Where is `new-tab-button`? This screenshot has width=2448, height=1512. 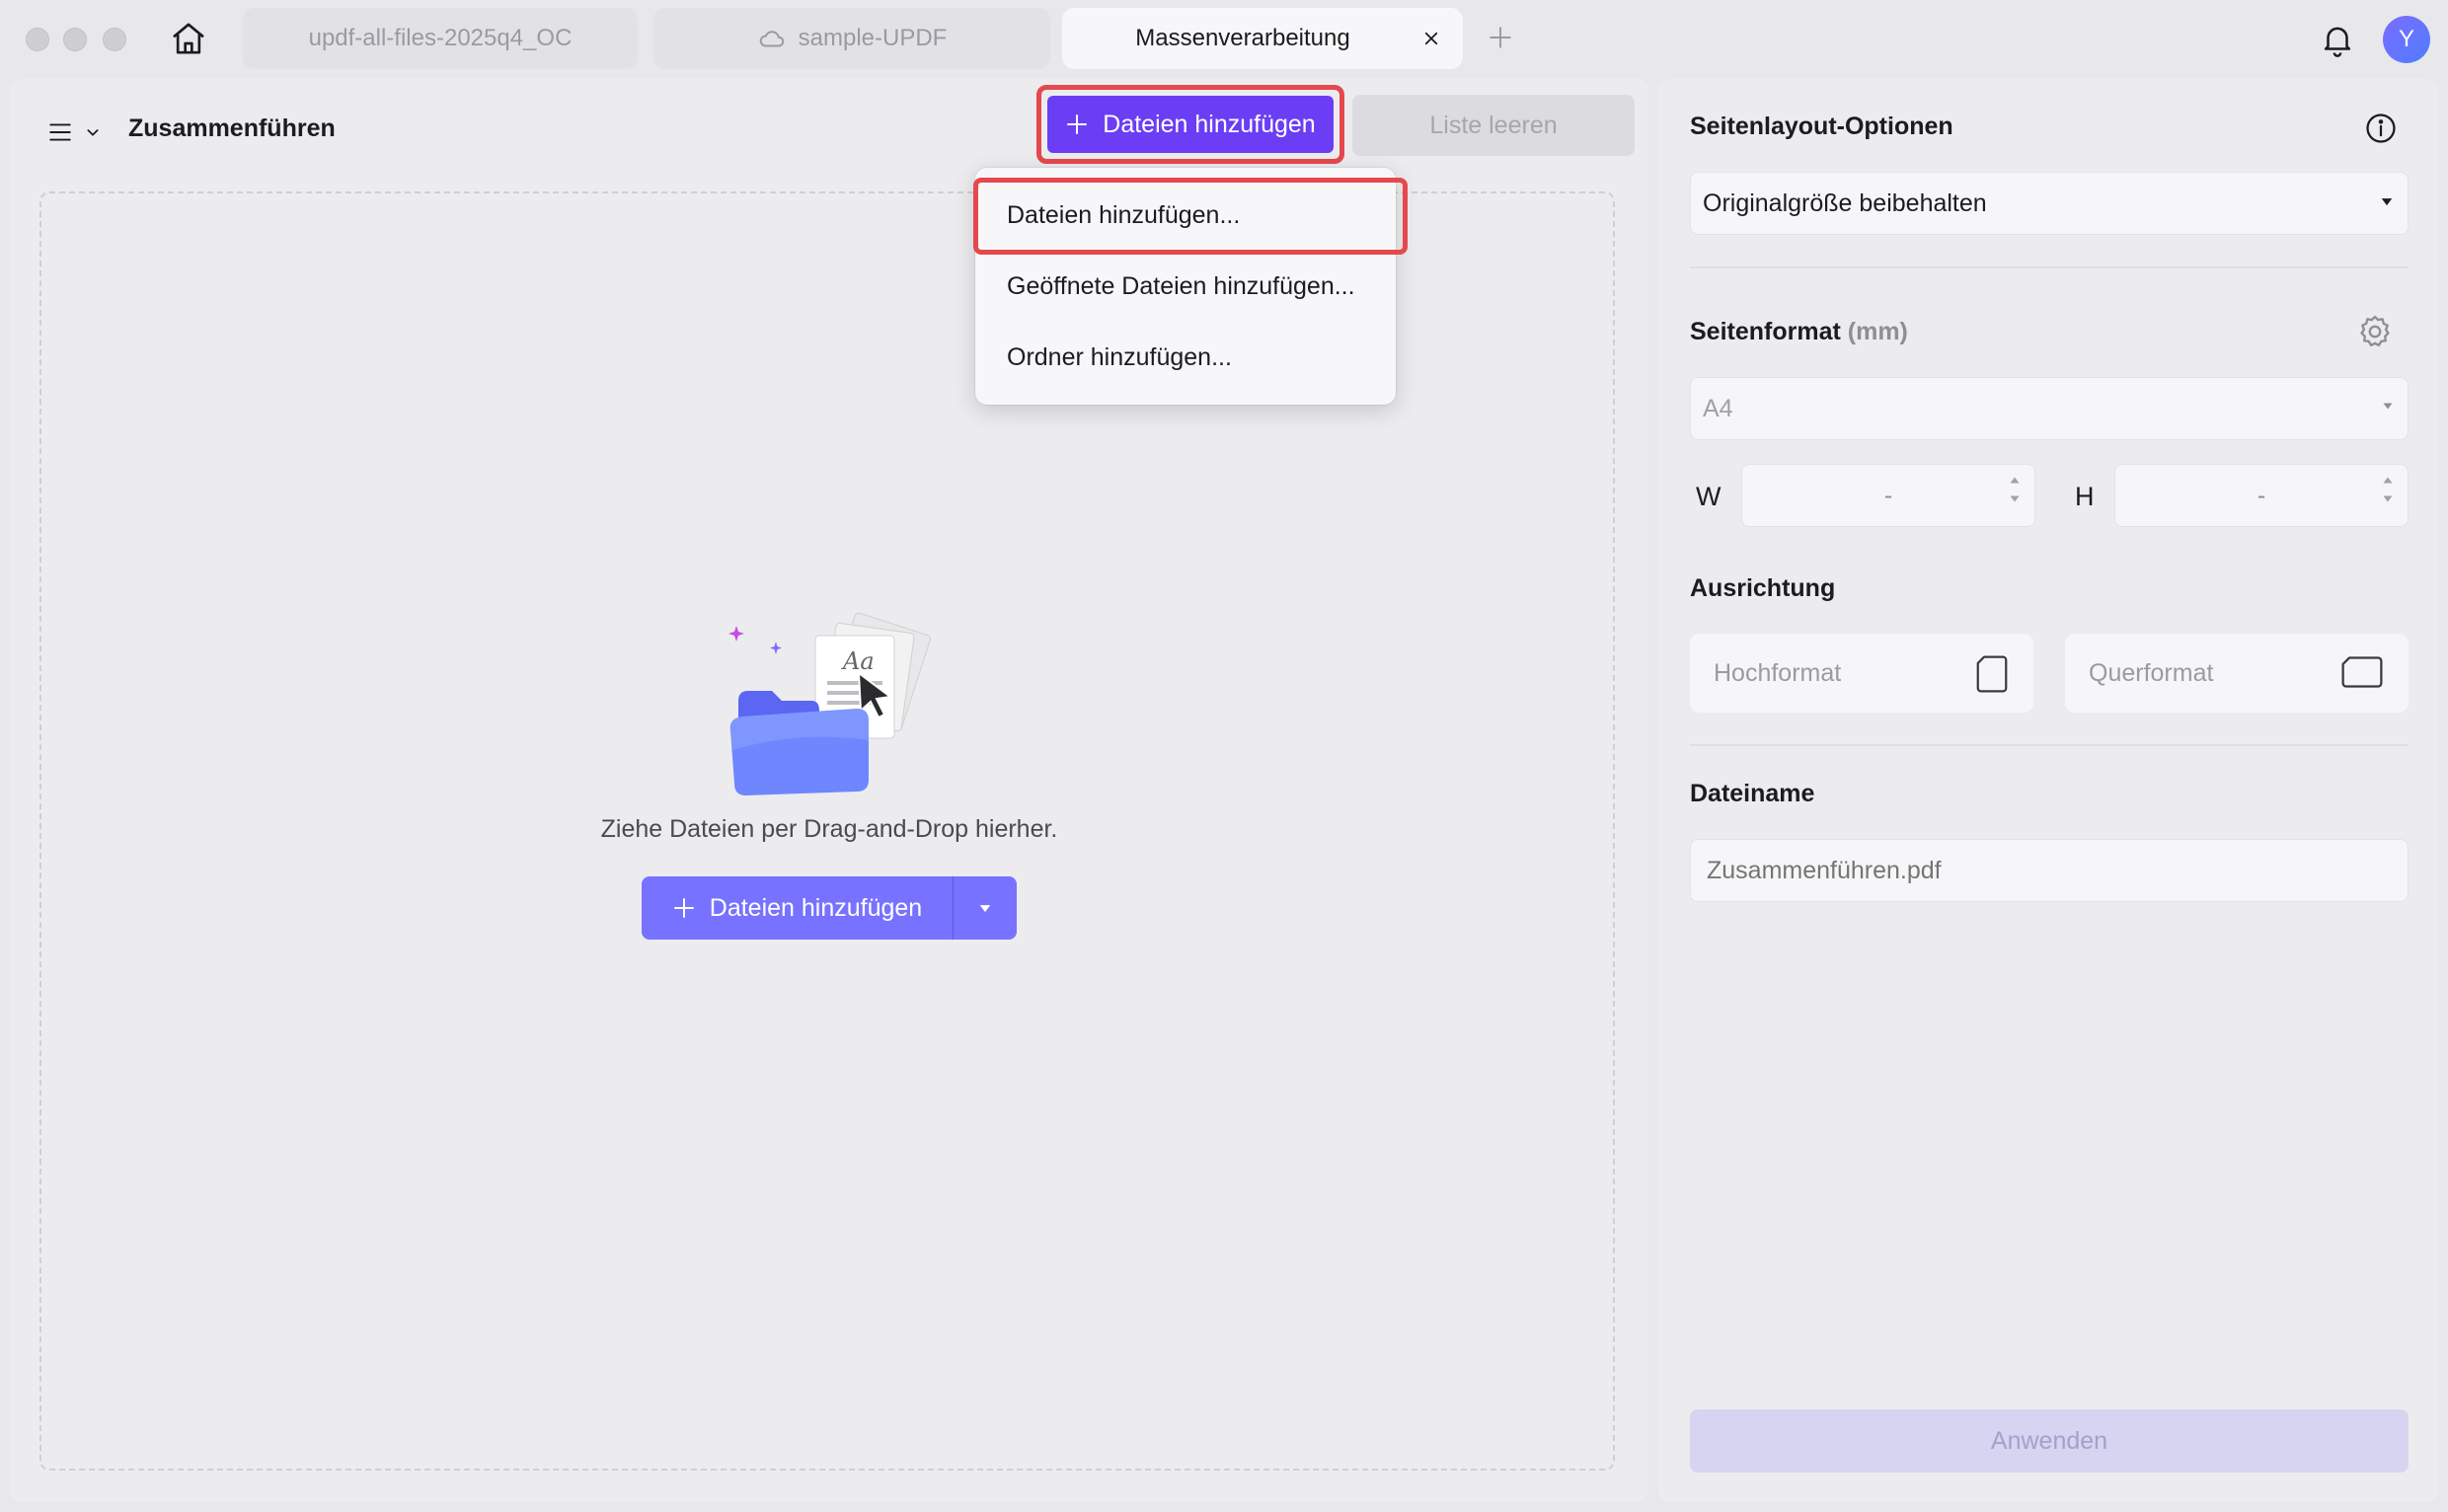
new-tab-button is located at coordinates (1500, 37).